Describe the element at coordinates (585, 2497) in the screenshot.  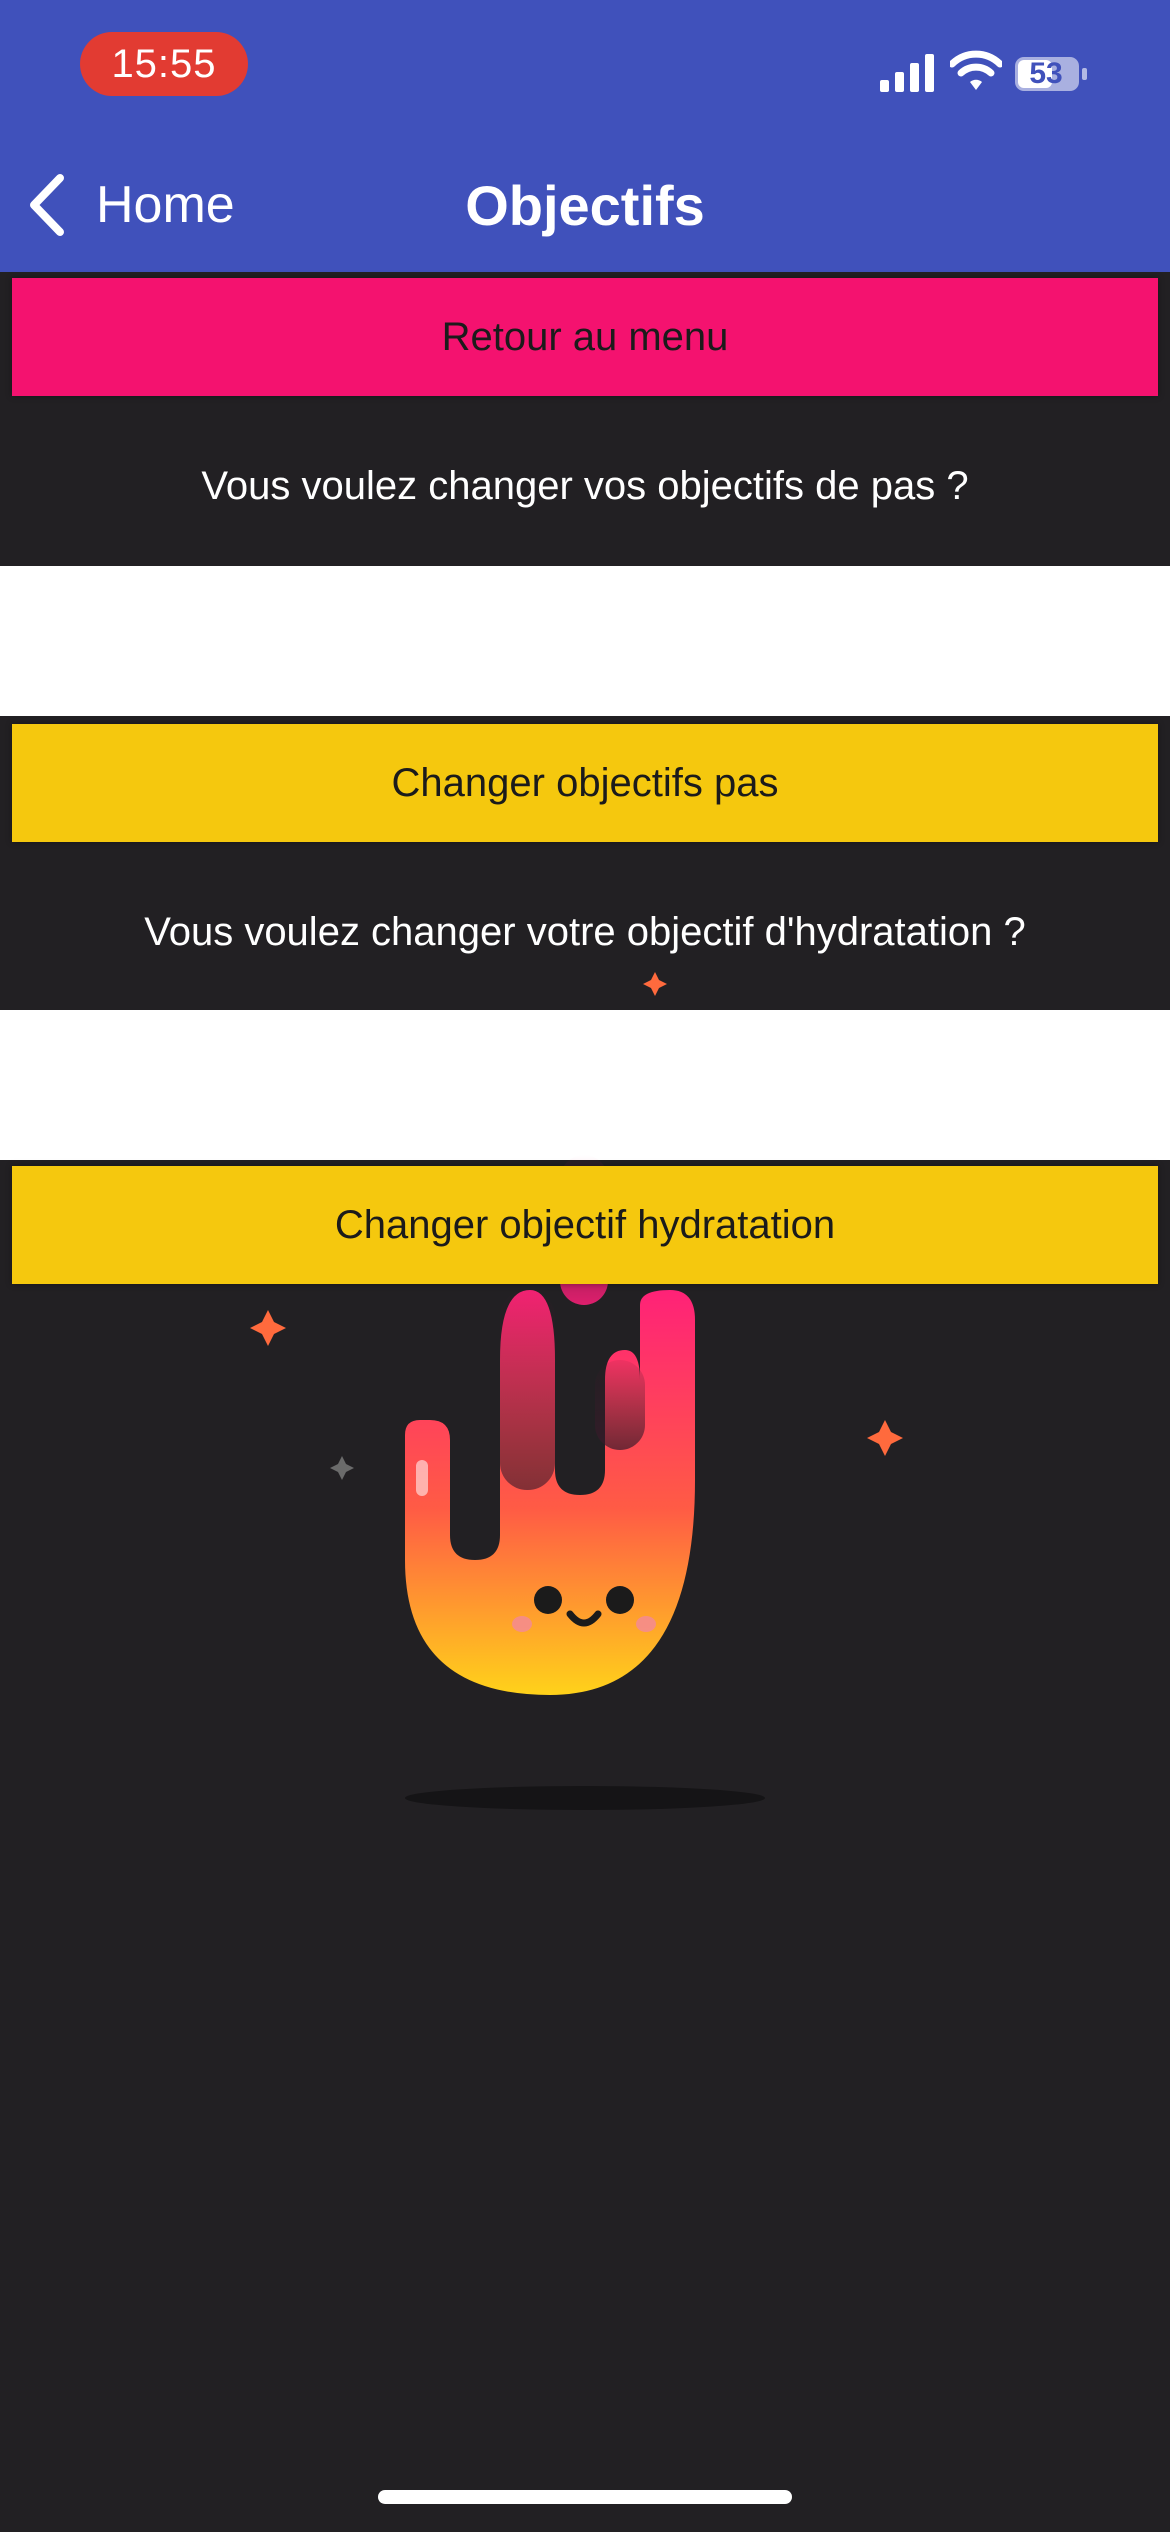
I see `home-indicator` at that location.